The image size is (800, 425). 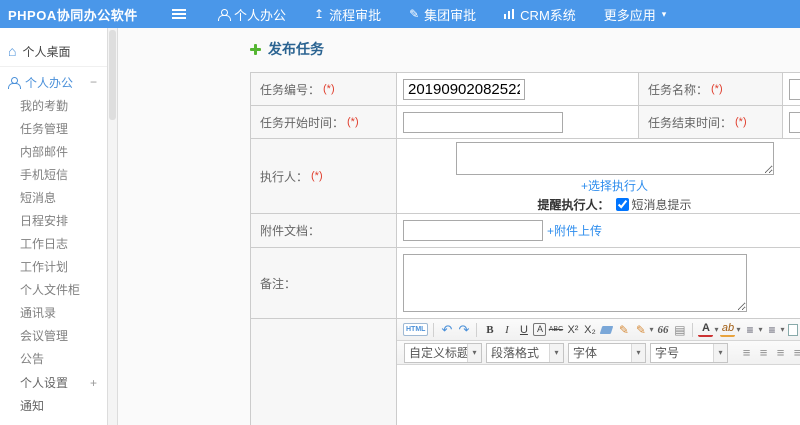 I want to click on executor-textarea, so click(x=614, y=158).